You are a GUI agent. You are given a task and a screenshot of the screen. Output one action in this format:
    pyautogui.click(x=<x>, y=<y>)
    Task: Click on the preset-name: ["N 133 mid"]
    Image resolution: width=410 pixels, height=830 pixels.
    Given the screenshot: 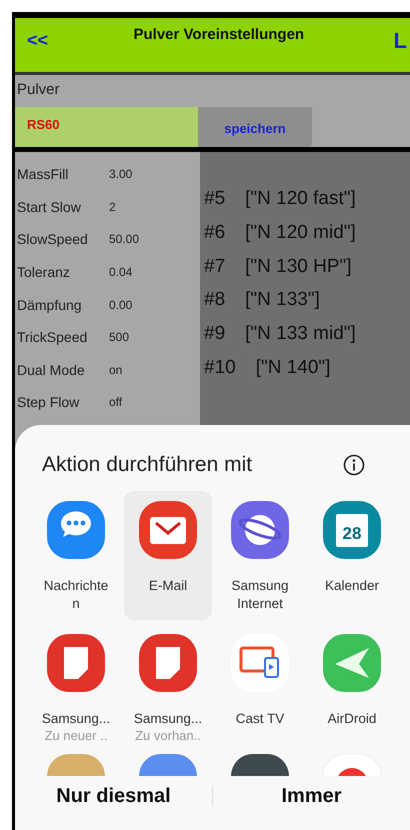 What is the action you would take?
    pyautogui.click(x=300, y=334)
    